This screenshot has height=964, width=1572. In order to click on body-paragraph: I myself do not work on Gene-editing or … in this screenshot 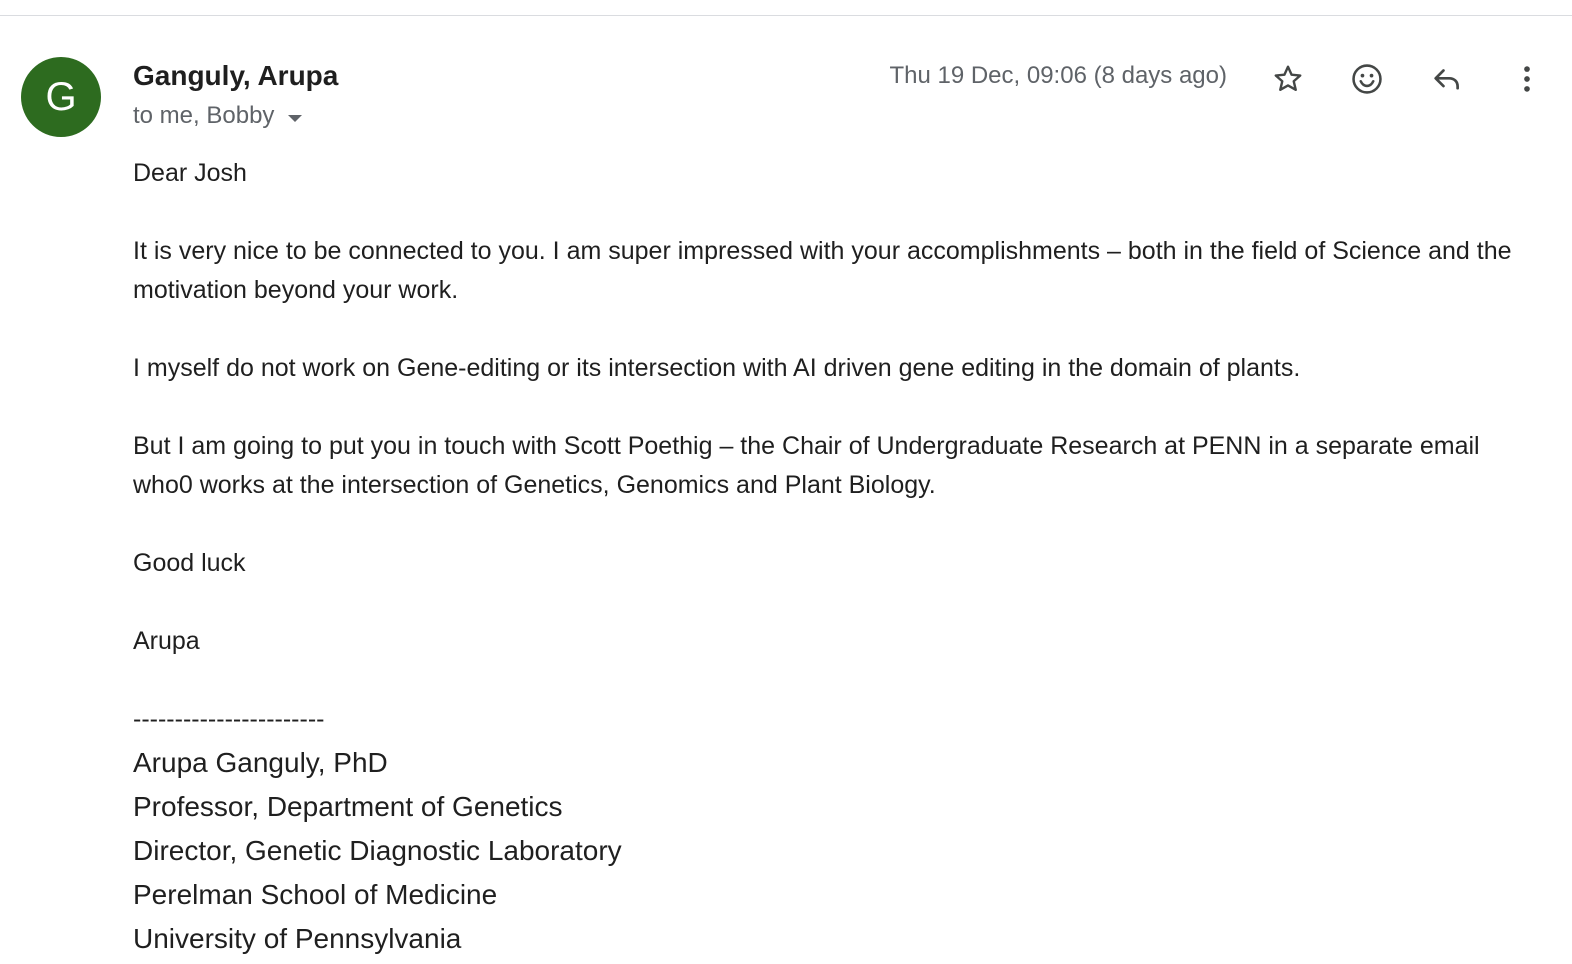, I will do `click(717, 368)`.